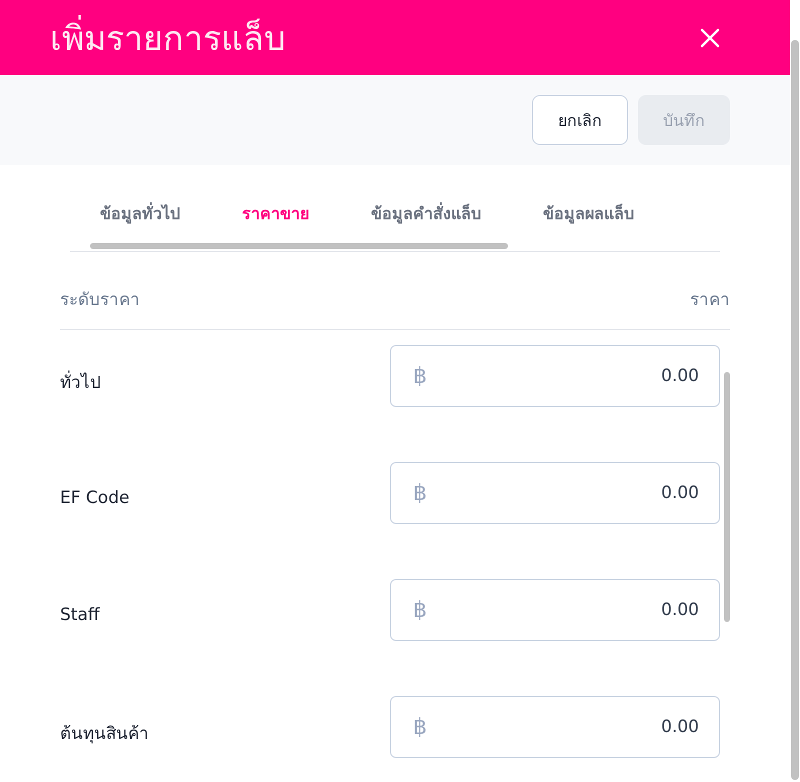 The height and width of the screenshot is (782, 800). I want to click on price-level-label: ต้นทุนสินค้า, so click(104, 734).